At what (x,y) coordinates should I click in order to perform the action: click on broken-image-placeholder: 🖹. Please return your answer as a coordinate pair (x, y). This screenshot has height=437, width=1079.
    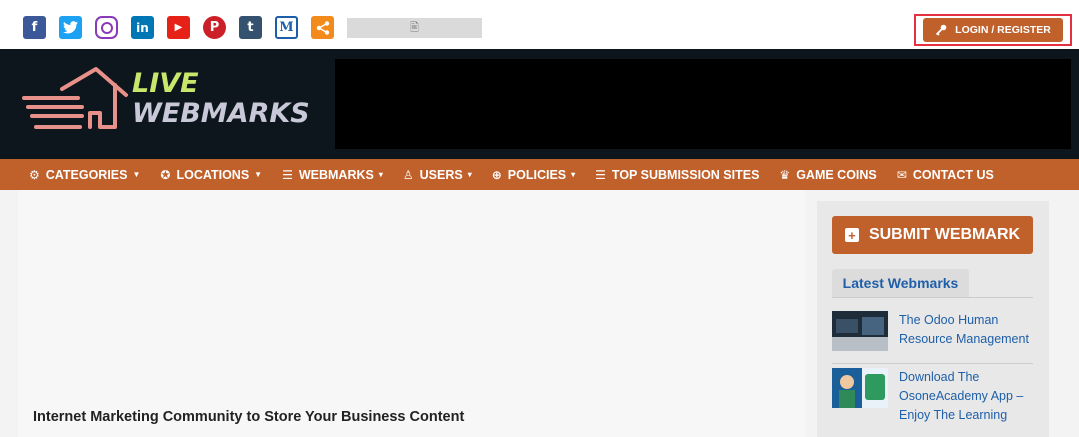
    Looking at the image, I should click on (414, 28).